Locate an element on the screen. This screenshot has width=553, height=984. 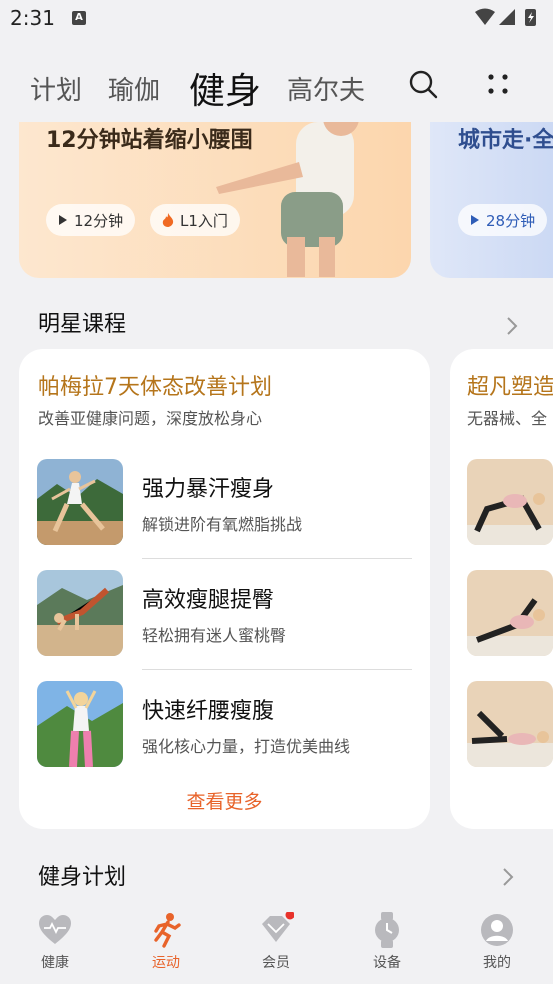
search-button is located at coordinates (423, 84).